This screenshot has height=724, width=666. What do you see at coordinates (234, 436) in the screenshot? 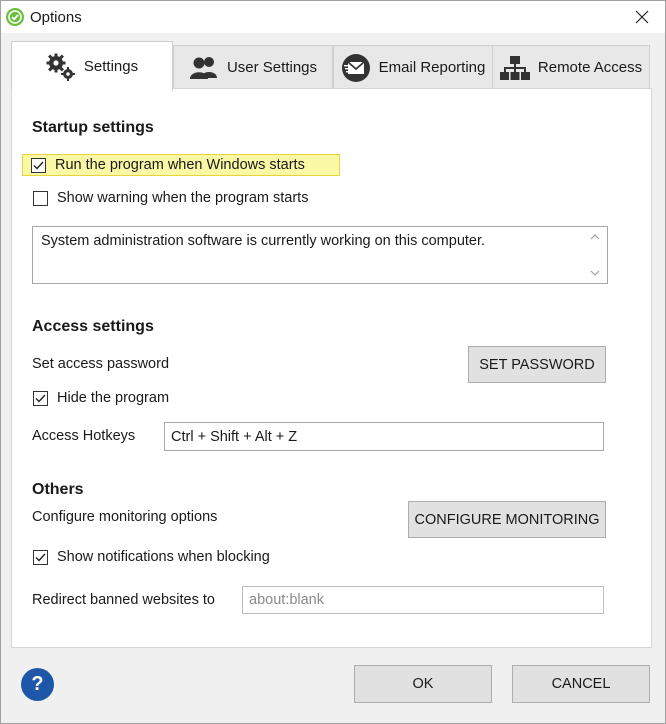
I see `access-hotkeys-value: Ctrl + Shift + Alt + Z` at bounding box center [234, 436].